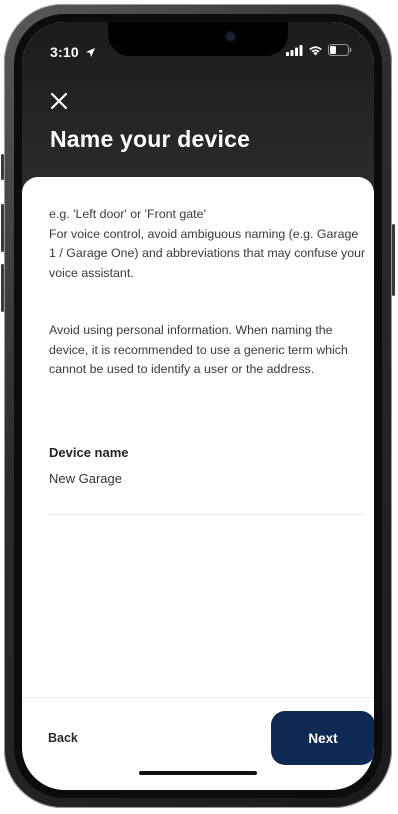 The width and height of the screenshot is (398, 814). Describe the element at coordinates (198, 39) in the screenshot. I see `notch` at that location.